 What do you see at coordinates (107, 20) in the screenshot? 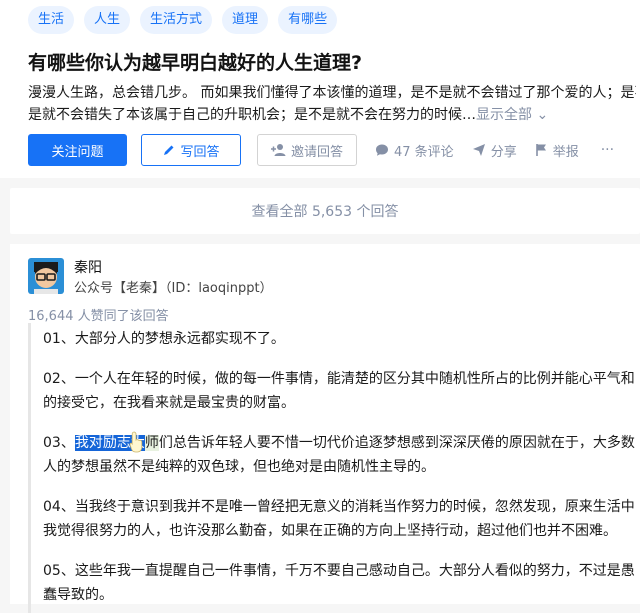
I see `topic-tag: 人生` at bounding box center [107, 20].